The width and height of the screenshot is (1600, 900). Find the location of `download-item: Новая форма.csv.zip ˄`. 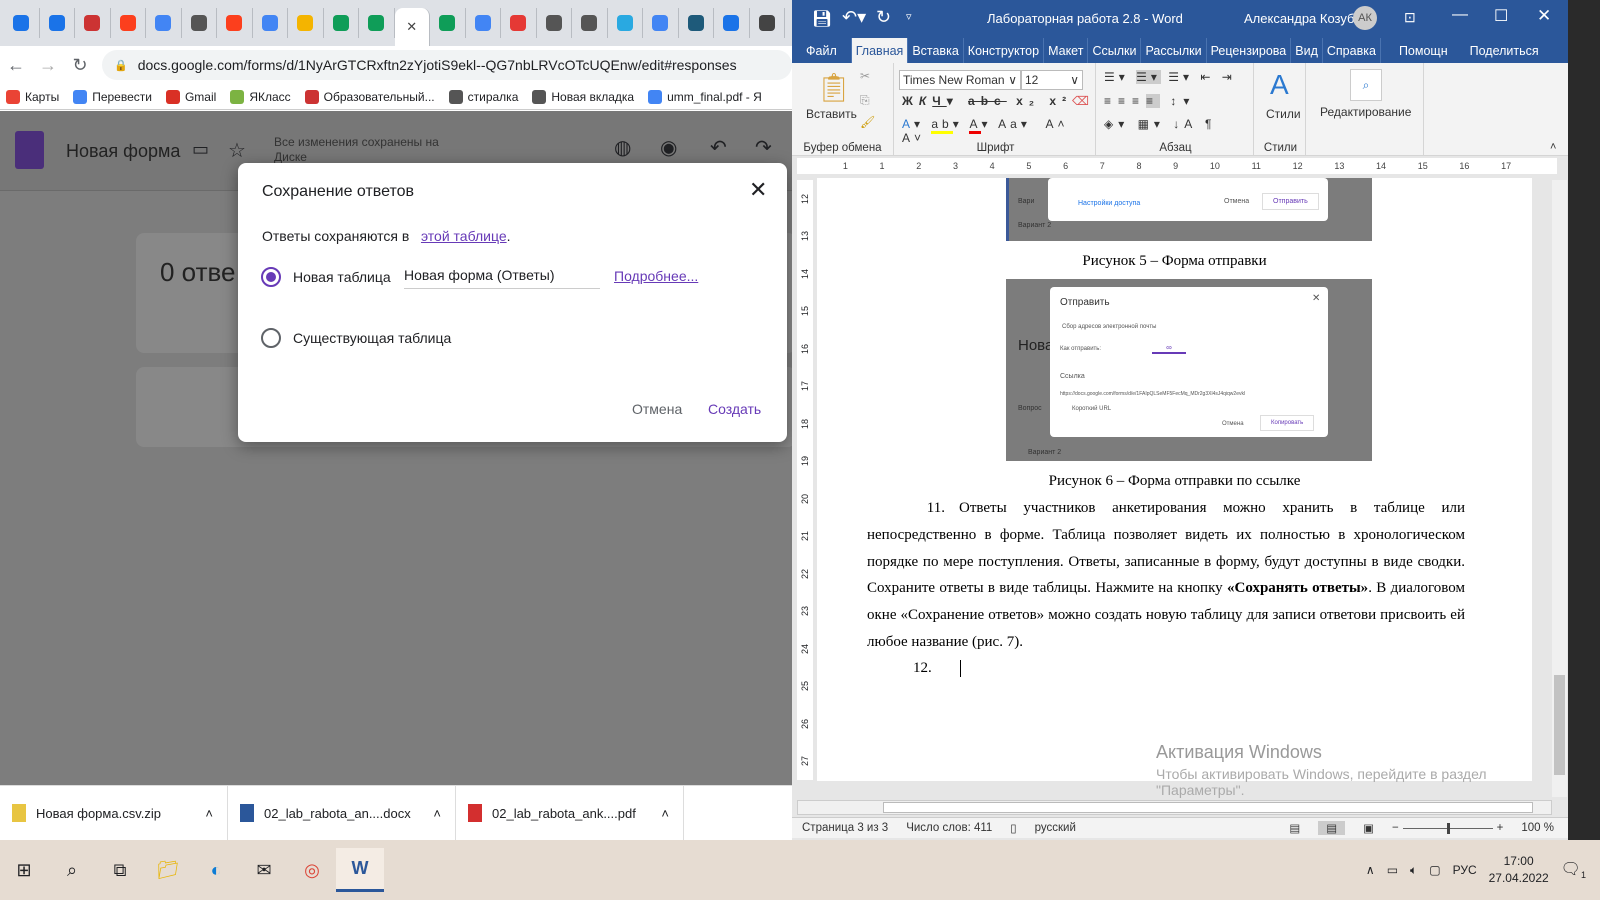

download-item: Новая форма.csv.zip ˄ is located at coordinates (114, 813).